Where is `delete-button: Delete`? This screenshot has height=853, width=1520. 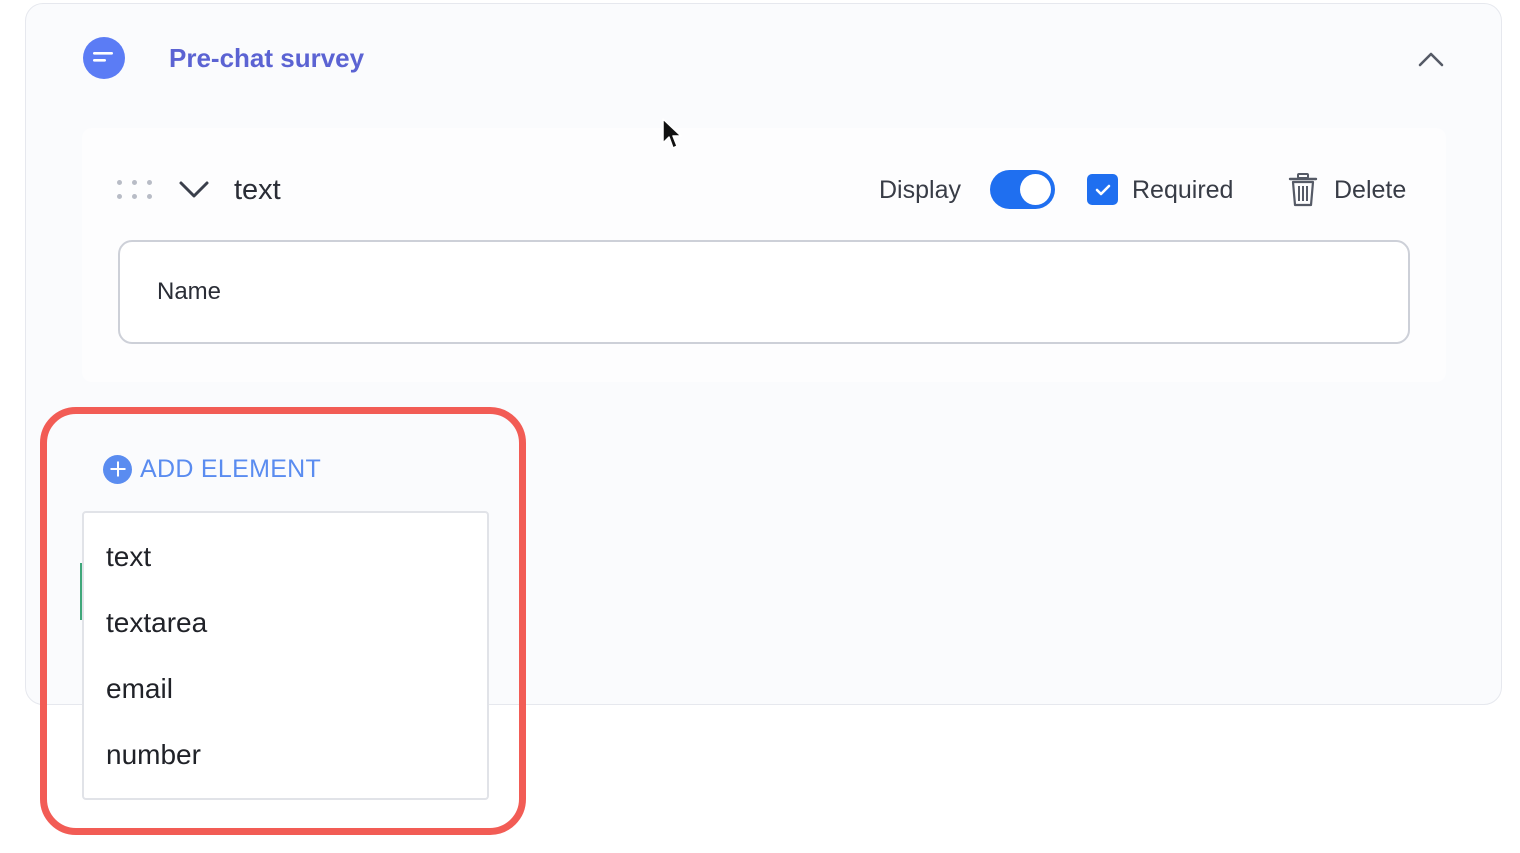 delete-button: Delete is located at coordinates (1370, 190).